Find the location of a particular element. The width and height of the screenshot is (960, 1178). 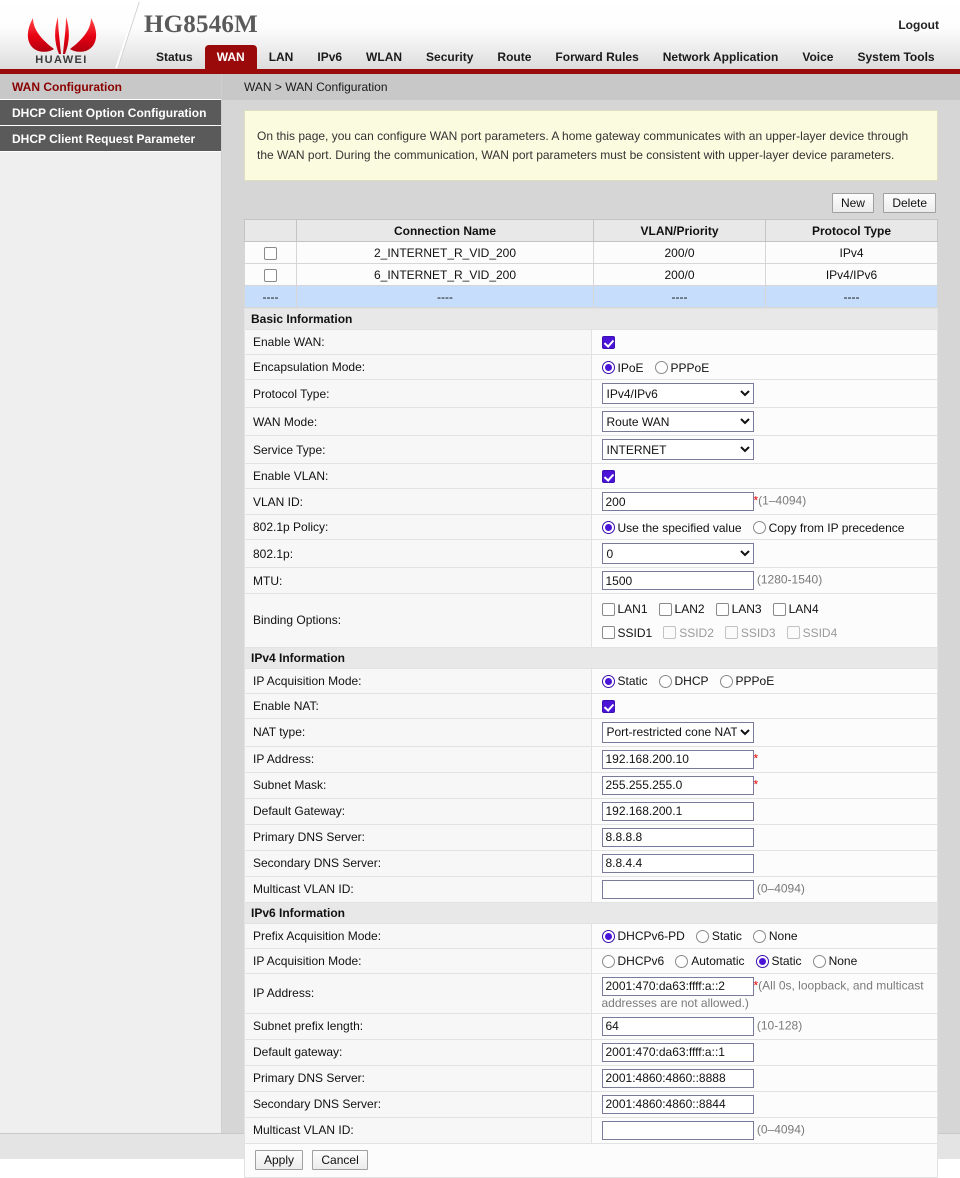

ipv6-multicast-vlan-input is located at coordinates (677, 1130).